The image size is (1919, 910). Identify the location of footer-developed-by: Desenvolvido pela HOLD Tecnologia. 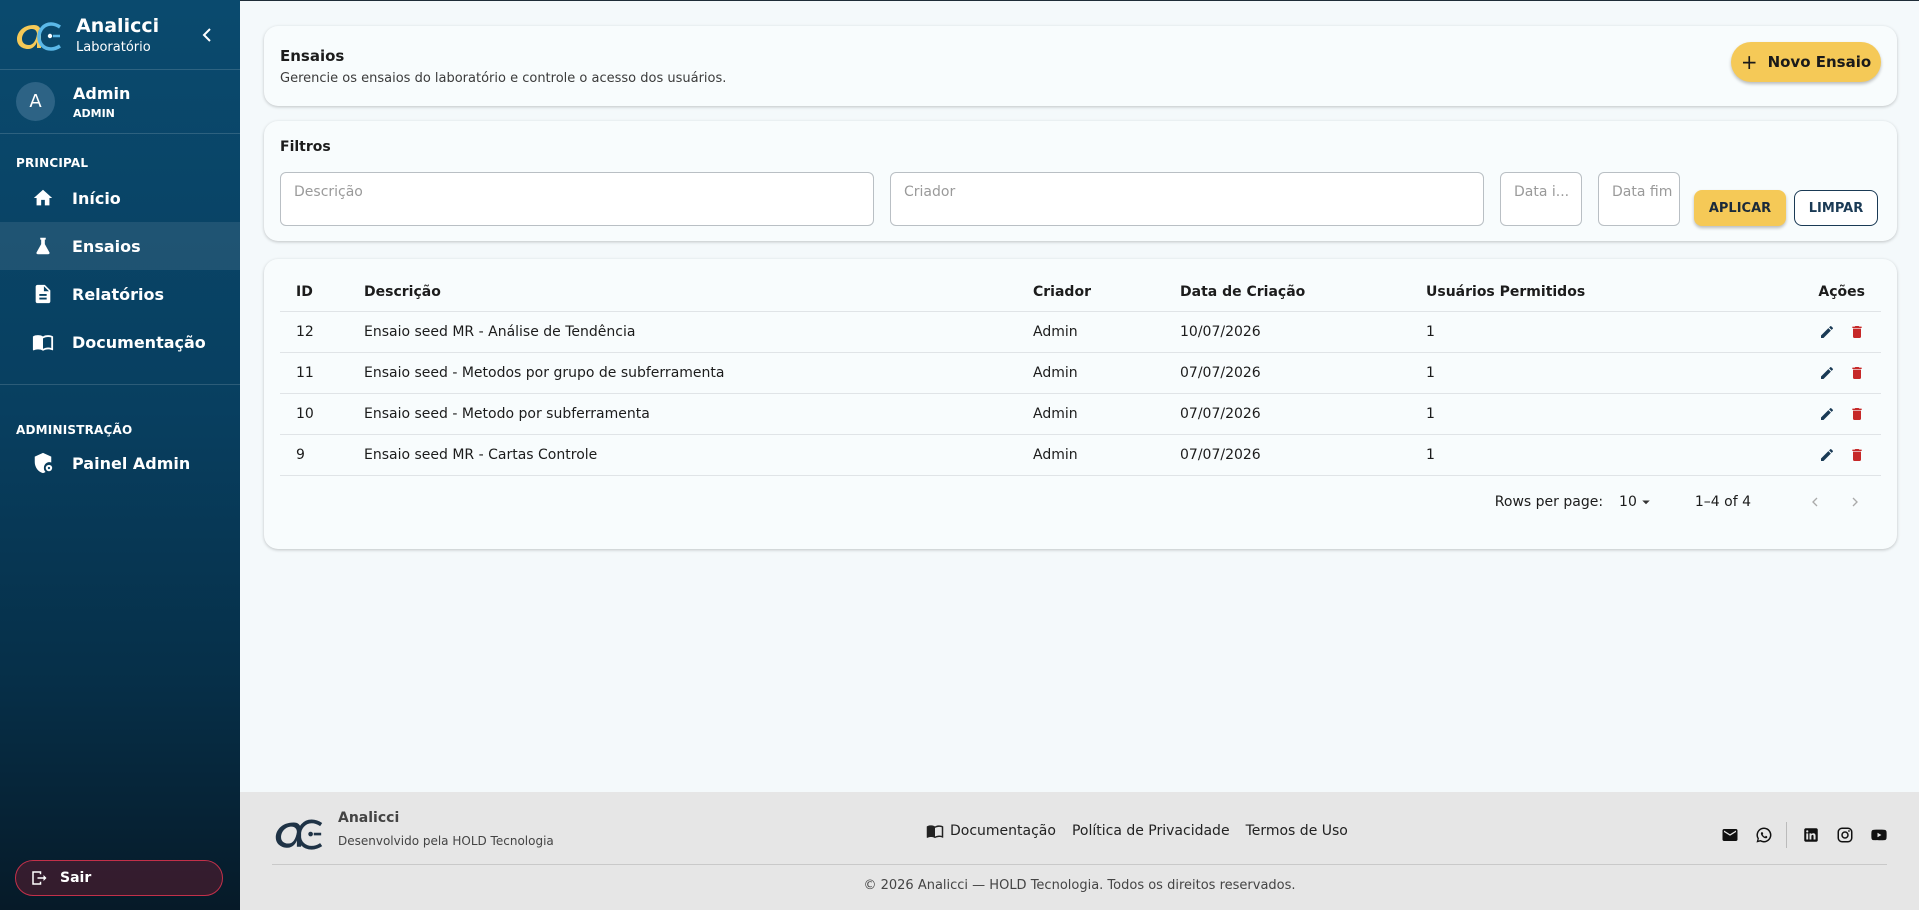
(446, 841).